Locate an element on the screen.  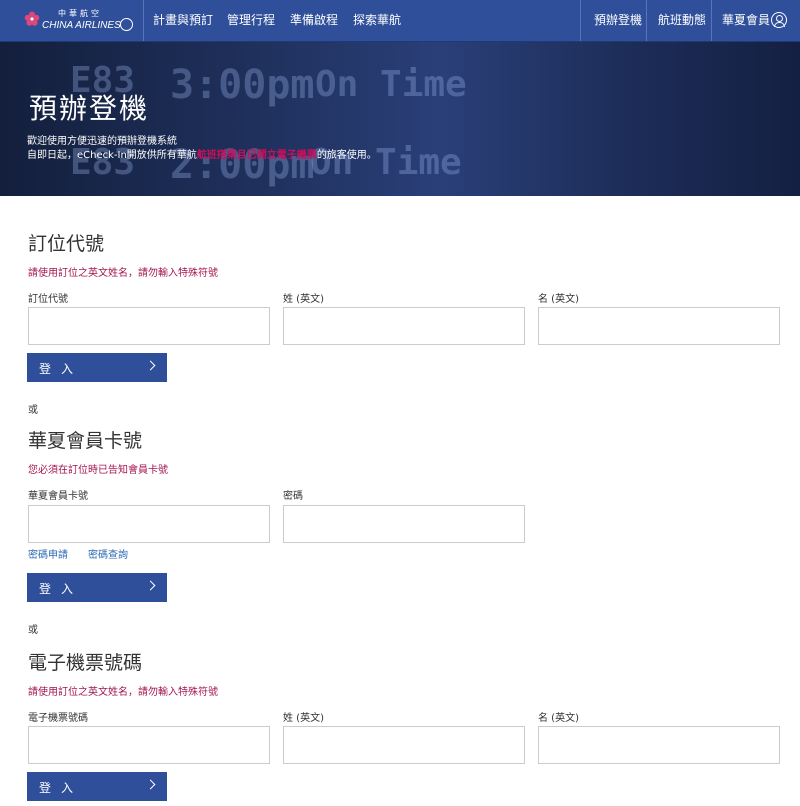
member-card-input is located at coordinates (149, 524).